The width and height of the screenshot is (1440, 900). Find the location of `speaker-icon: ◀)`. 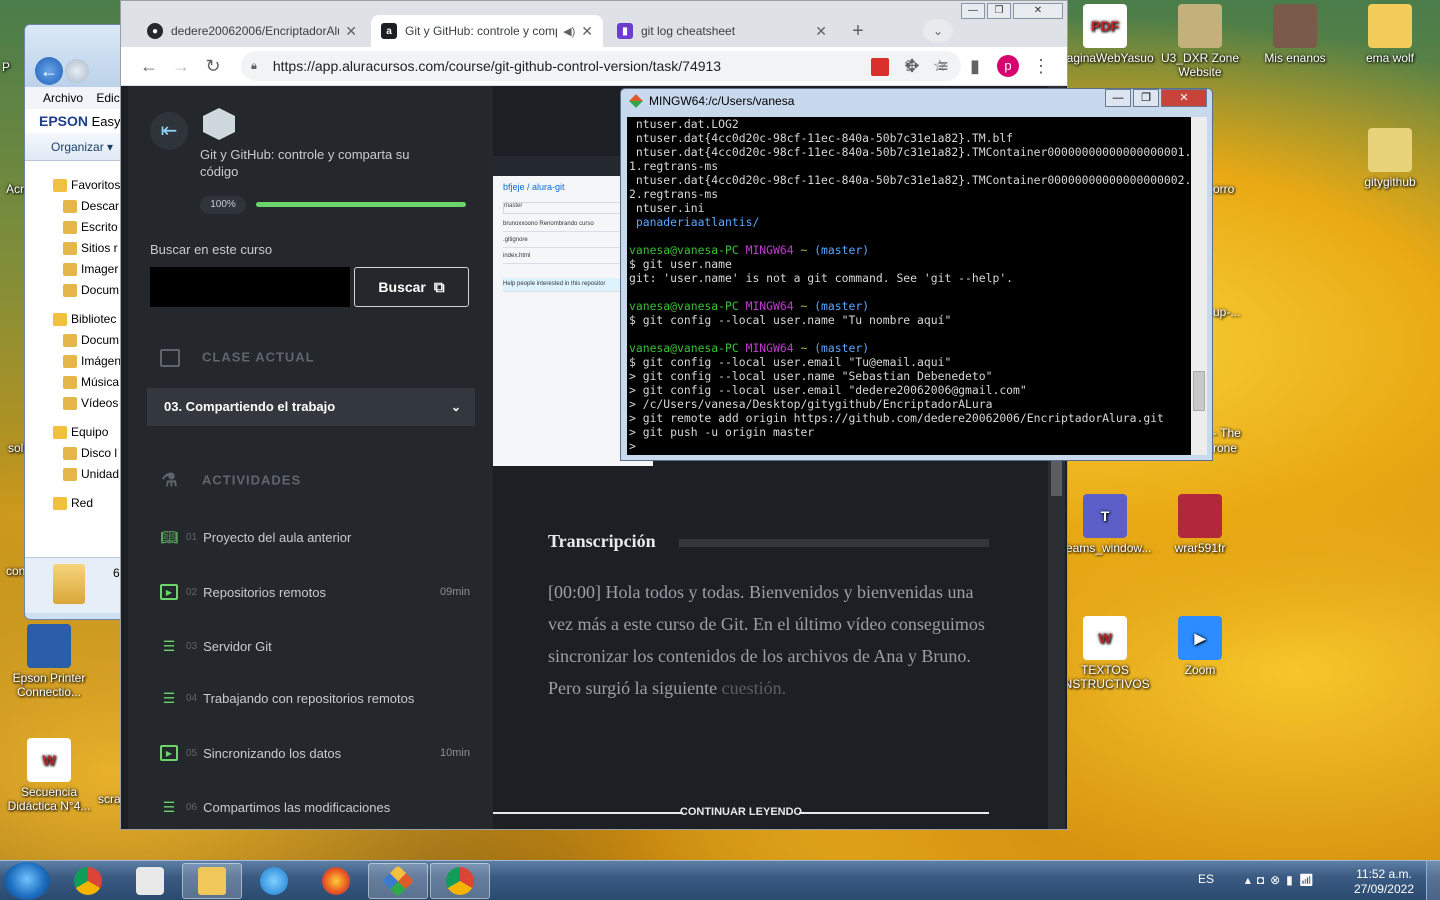

speaker-icon: ◀) is located at coordinates (569, 31).